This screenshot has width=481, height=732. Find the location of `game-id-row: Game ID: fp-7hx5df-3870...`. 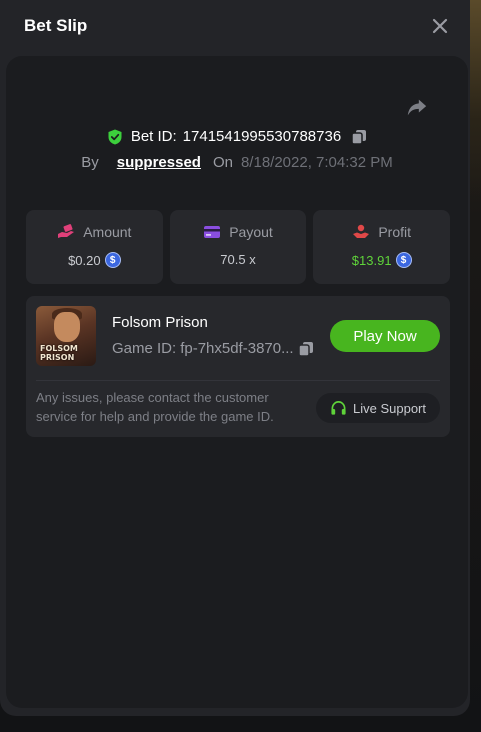

game-id-row: Game ID: fp-7hx5df-3870... is located at coordinates (213, 348).